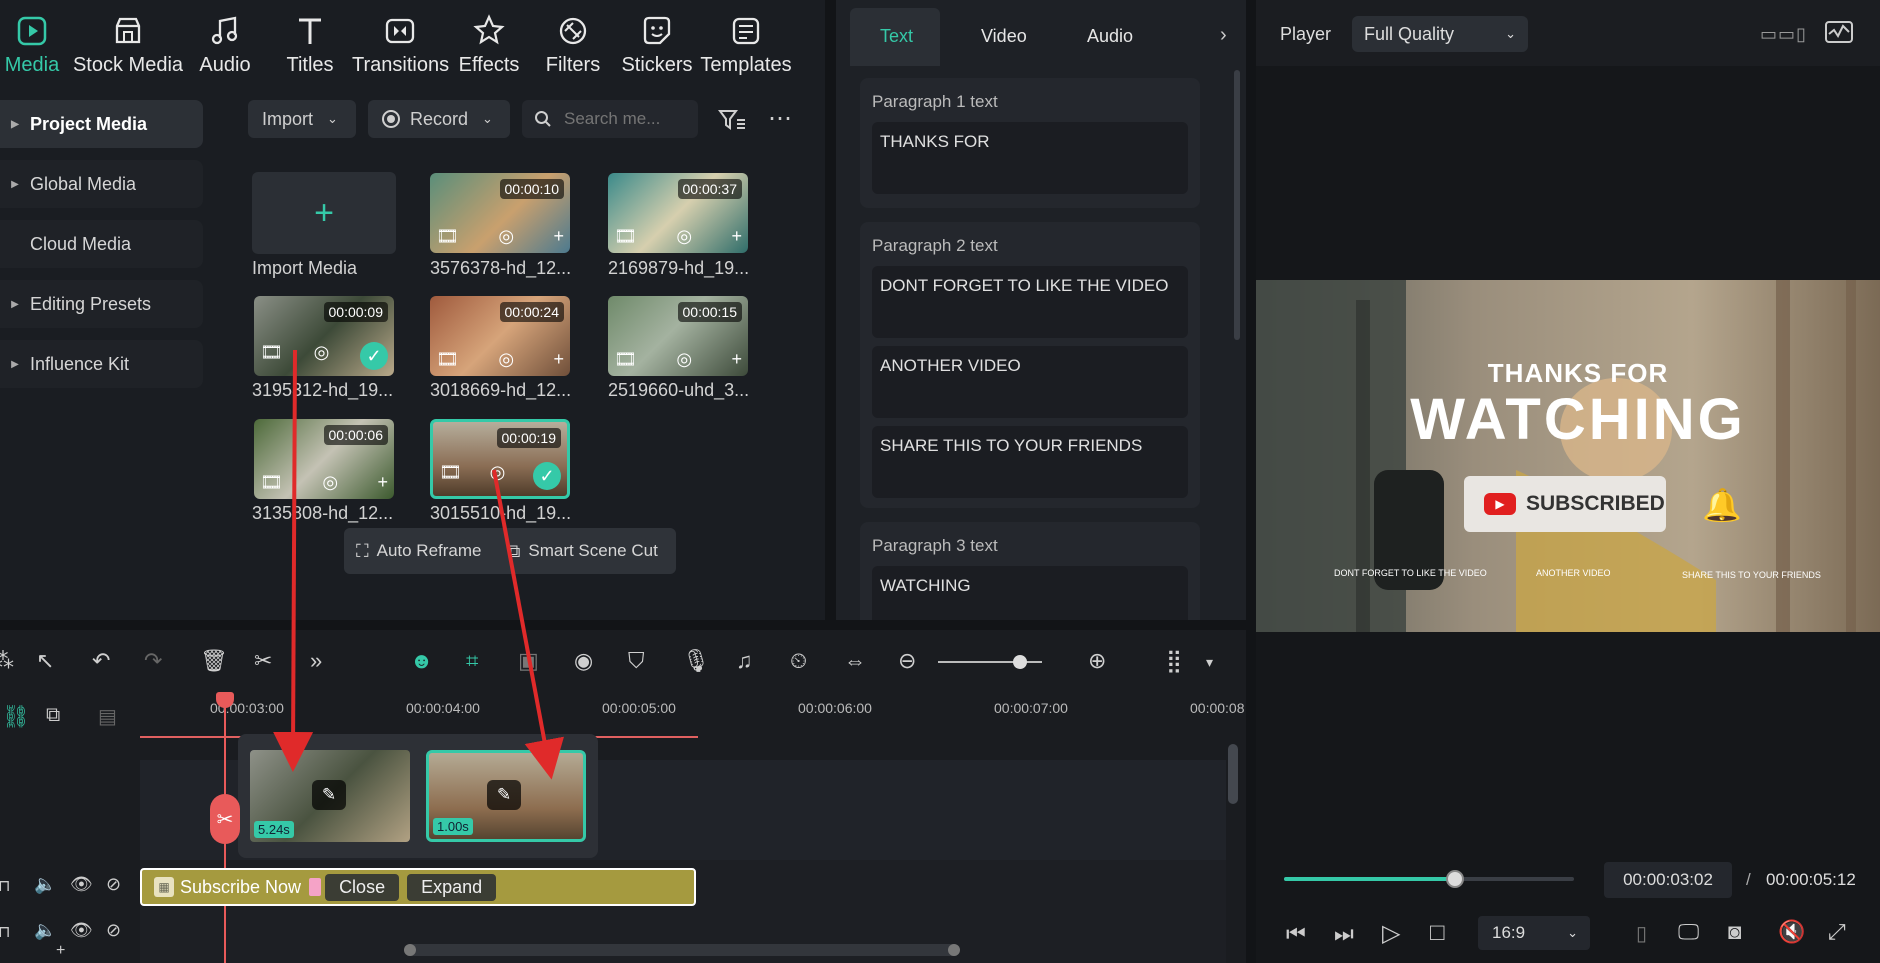  Describe the element at coordinates (1391, 933) in the screenshot. I see `play-icon: ▷` at that location.